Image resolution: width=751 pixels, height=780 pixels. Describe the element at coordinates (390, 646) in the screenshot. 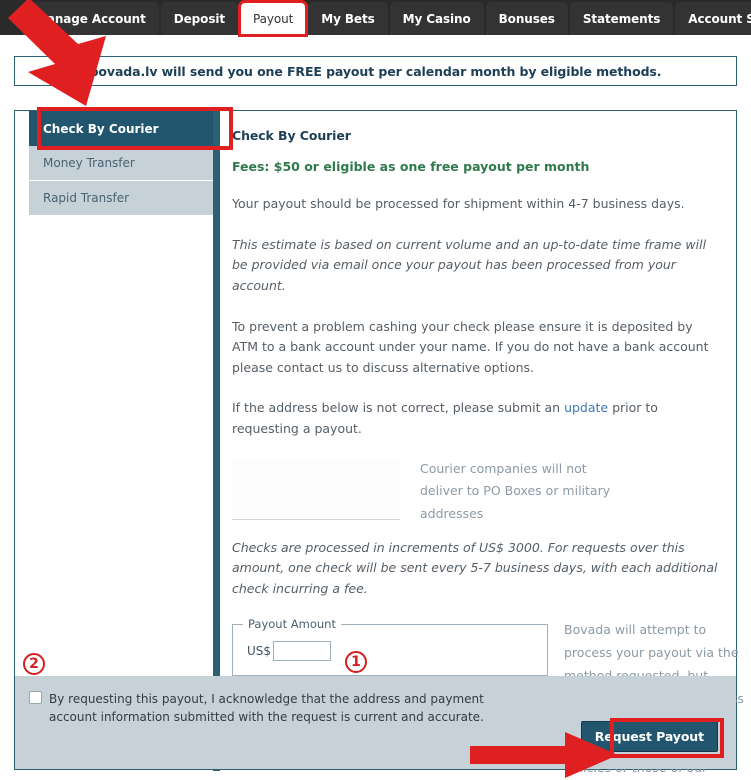

I see `payout-amount-fieldset: Payout Amount US$ 1` at that location.